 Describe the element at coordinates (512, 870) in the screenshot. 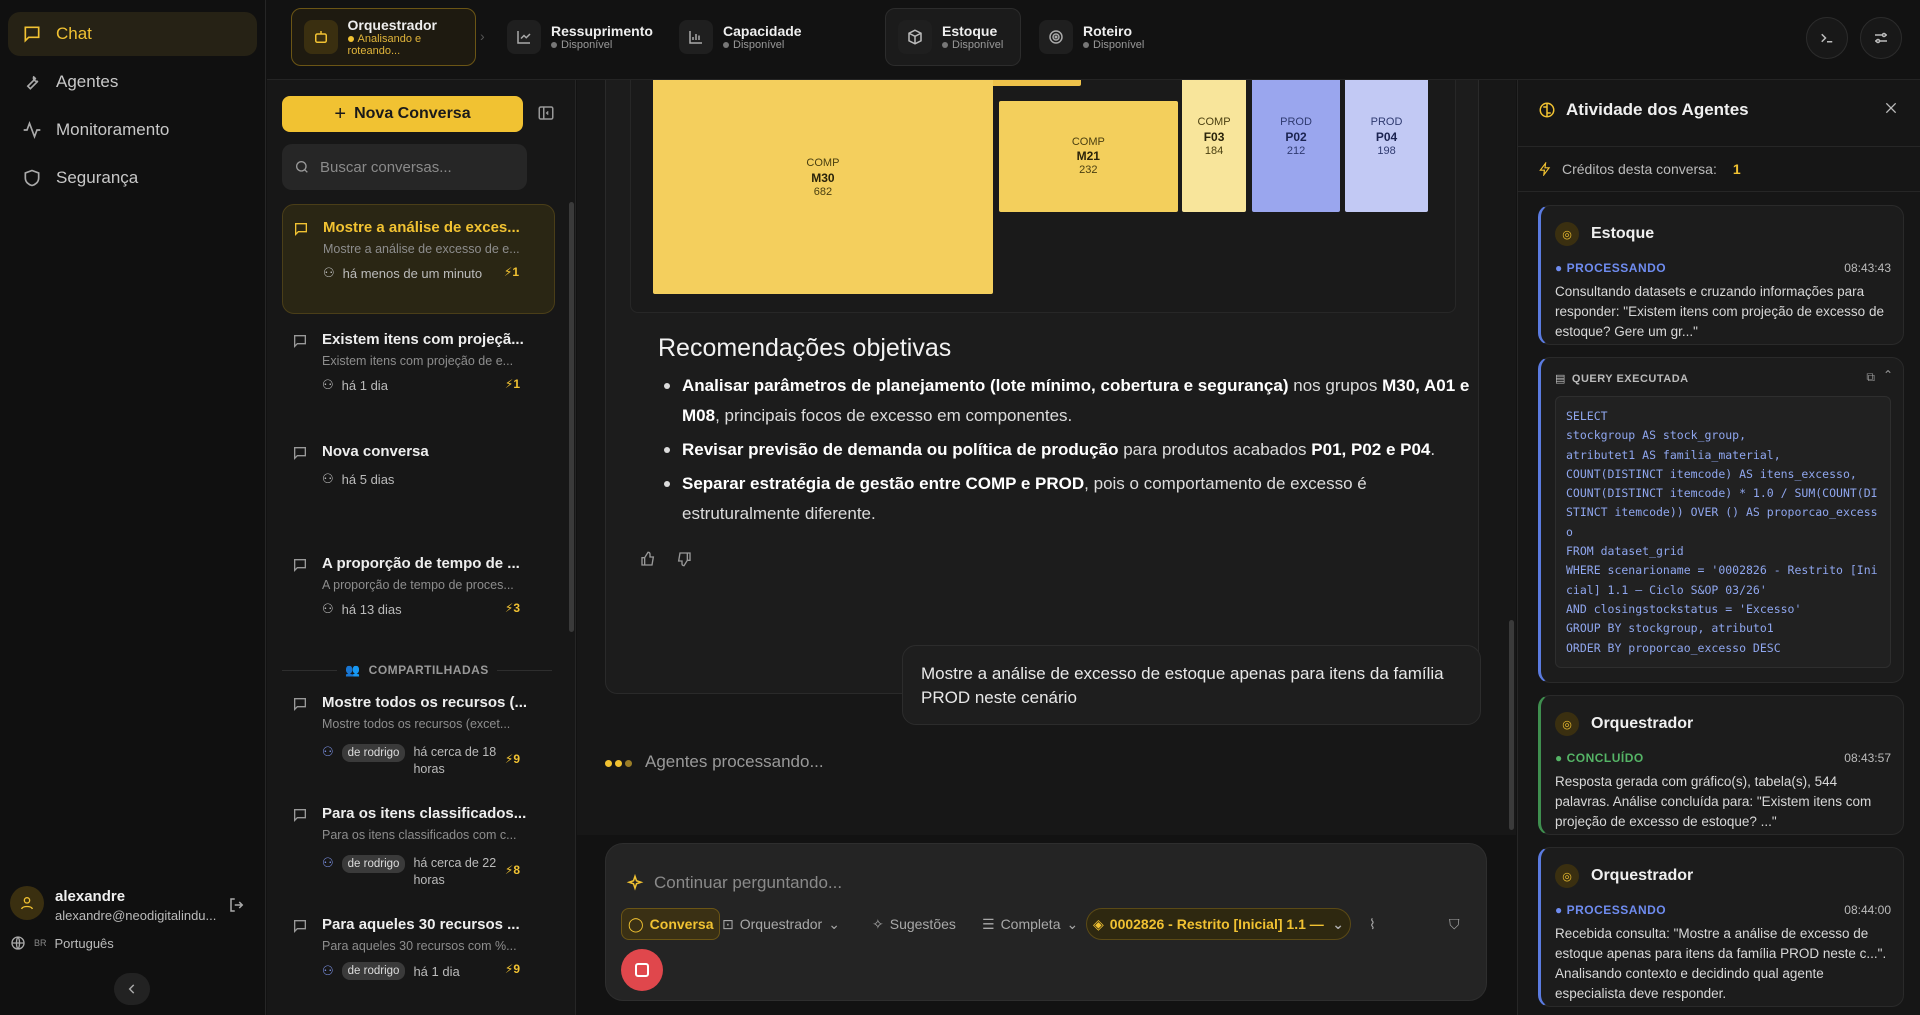

I see `credit-badge: ⚡8` at that location.